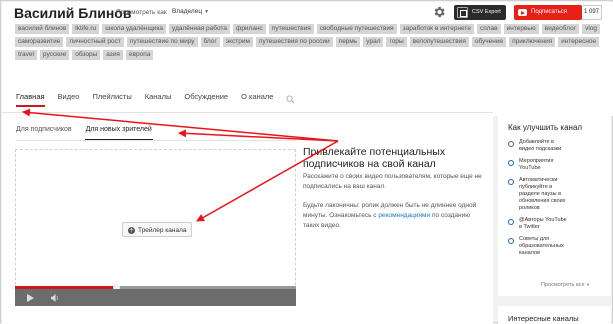 This screenshot has width=613, height=324. Describe the element at coordinates (39, 42) in the screenshot. I see `tag: саморазвитие` at that location.